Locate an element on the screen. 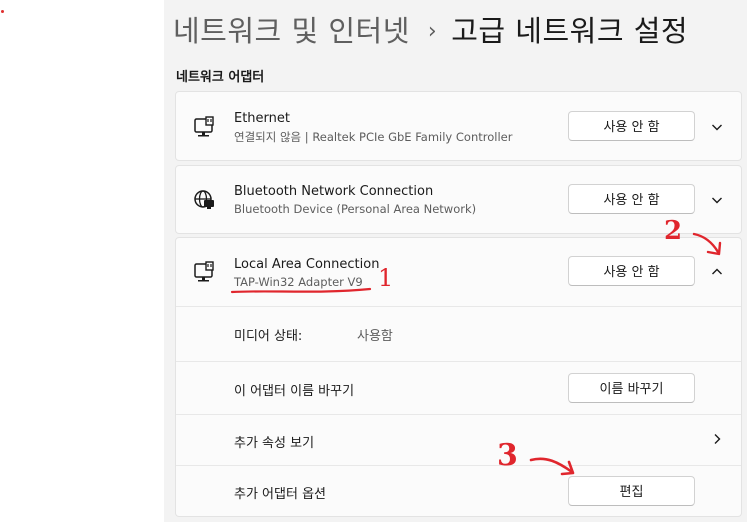  media-state-label: 미디어 상태: is located at coordinates (268, 336).